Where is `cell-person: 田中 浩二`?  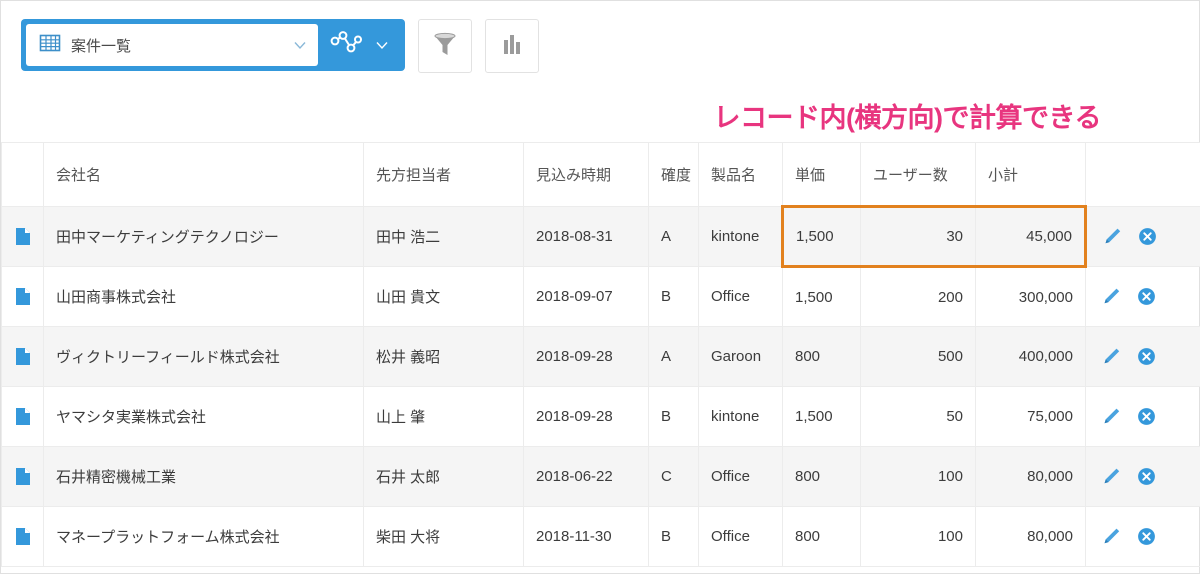 cell-person: 田中 浩二 is located at coordinates (443, 236).